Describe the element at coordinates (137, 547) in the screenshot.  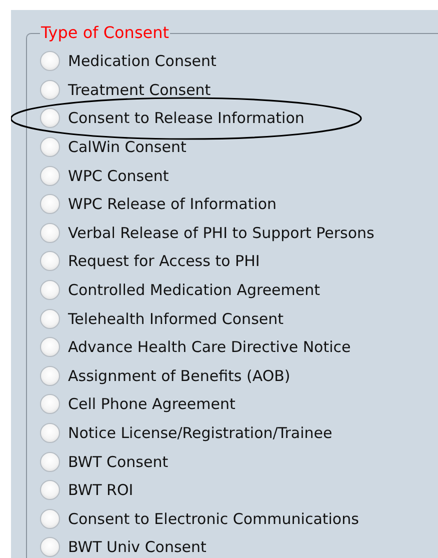
I see `option-label: BWT Univ Consent` at that location.